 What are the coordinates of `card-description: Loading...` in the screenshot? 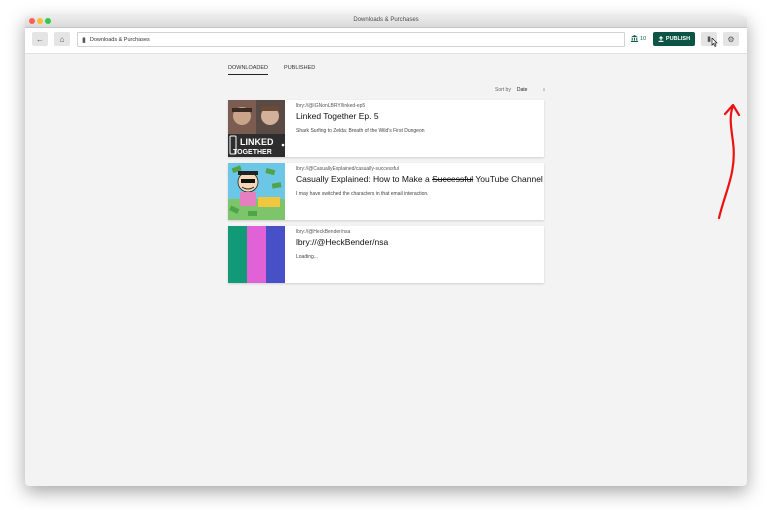 It's located at (307, 257).